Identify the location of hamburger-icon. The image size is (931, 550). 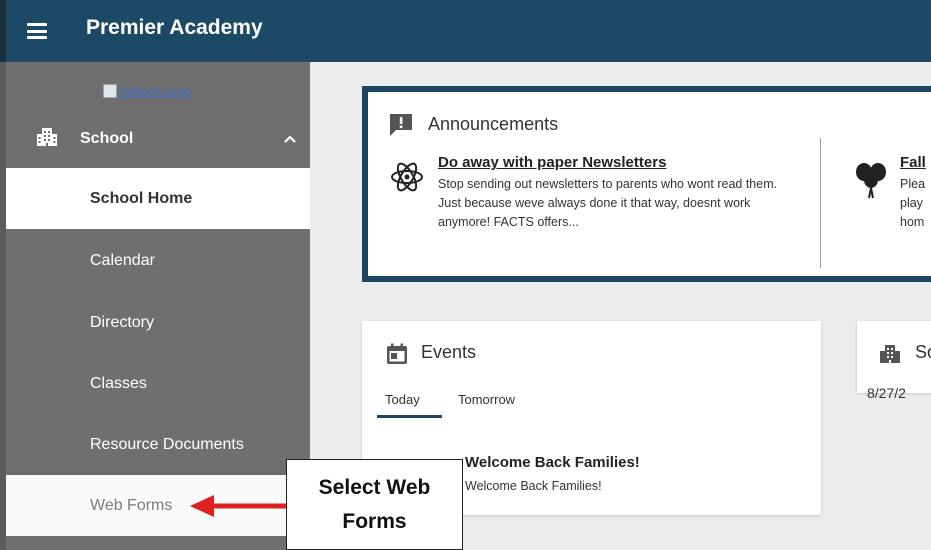
(37, 31).